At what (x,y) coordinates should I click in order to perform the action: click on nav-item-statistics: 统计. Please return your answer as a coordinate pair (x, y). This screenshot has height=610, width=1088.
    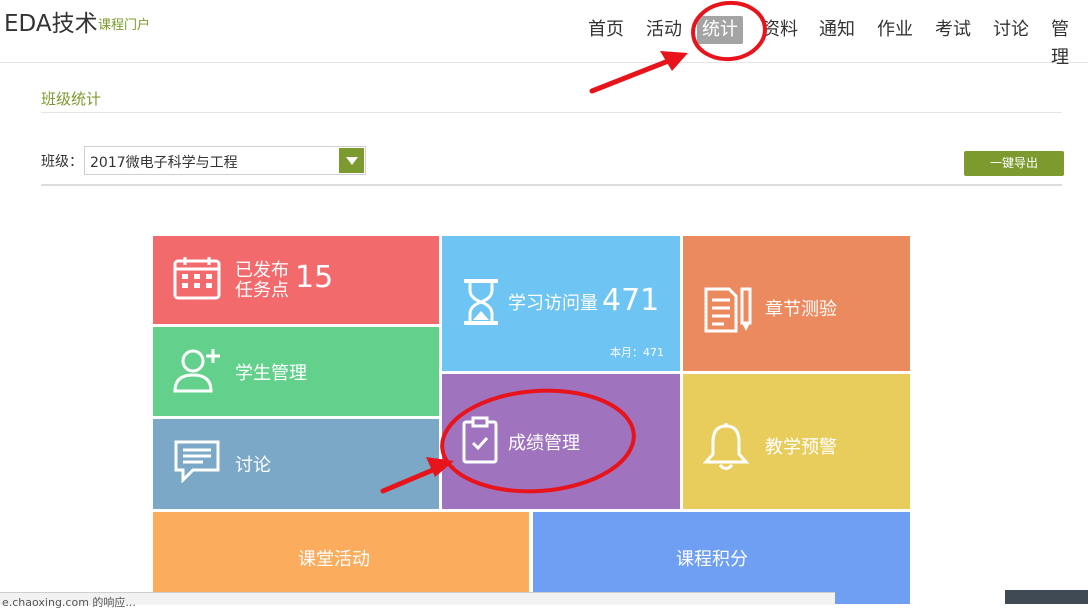
    Looking at the image, I should click on (720, 30).